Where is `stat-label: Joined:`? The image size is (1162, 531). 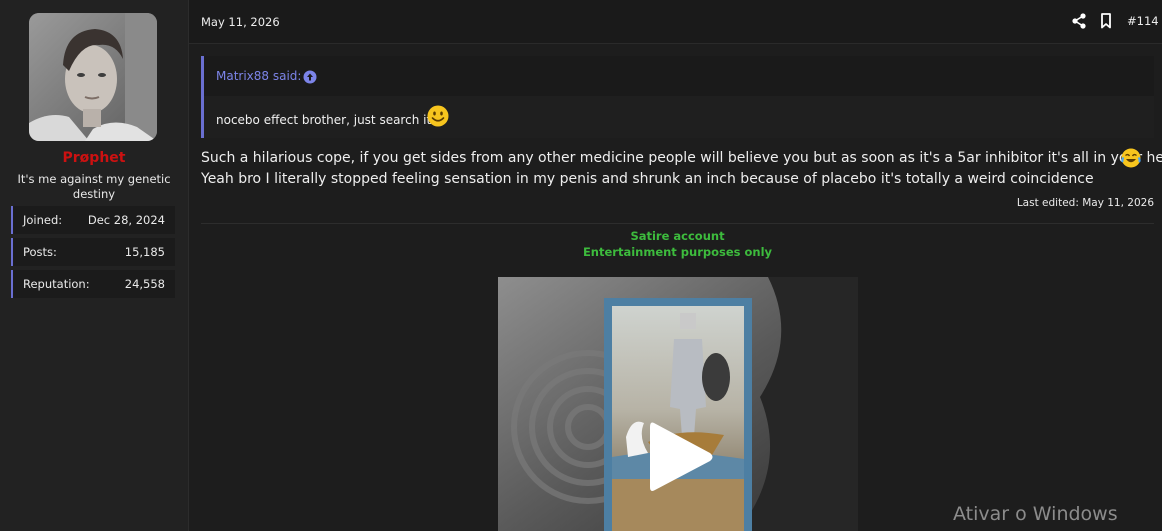 stat-label: Joined: is located at coordinates (43, 220).